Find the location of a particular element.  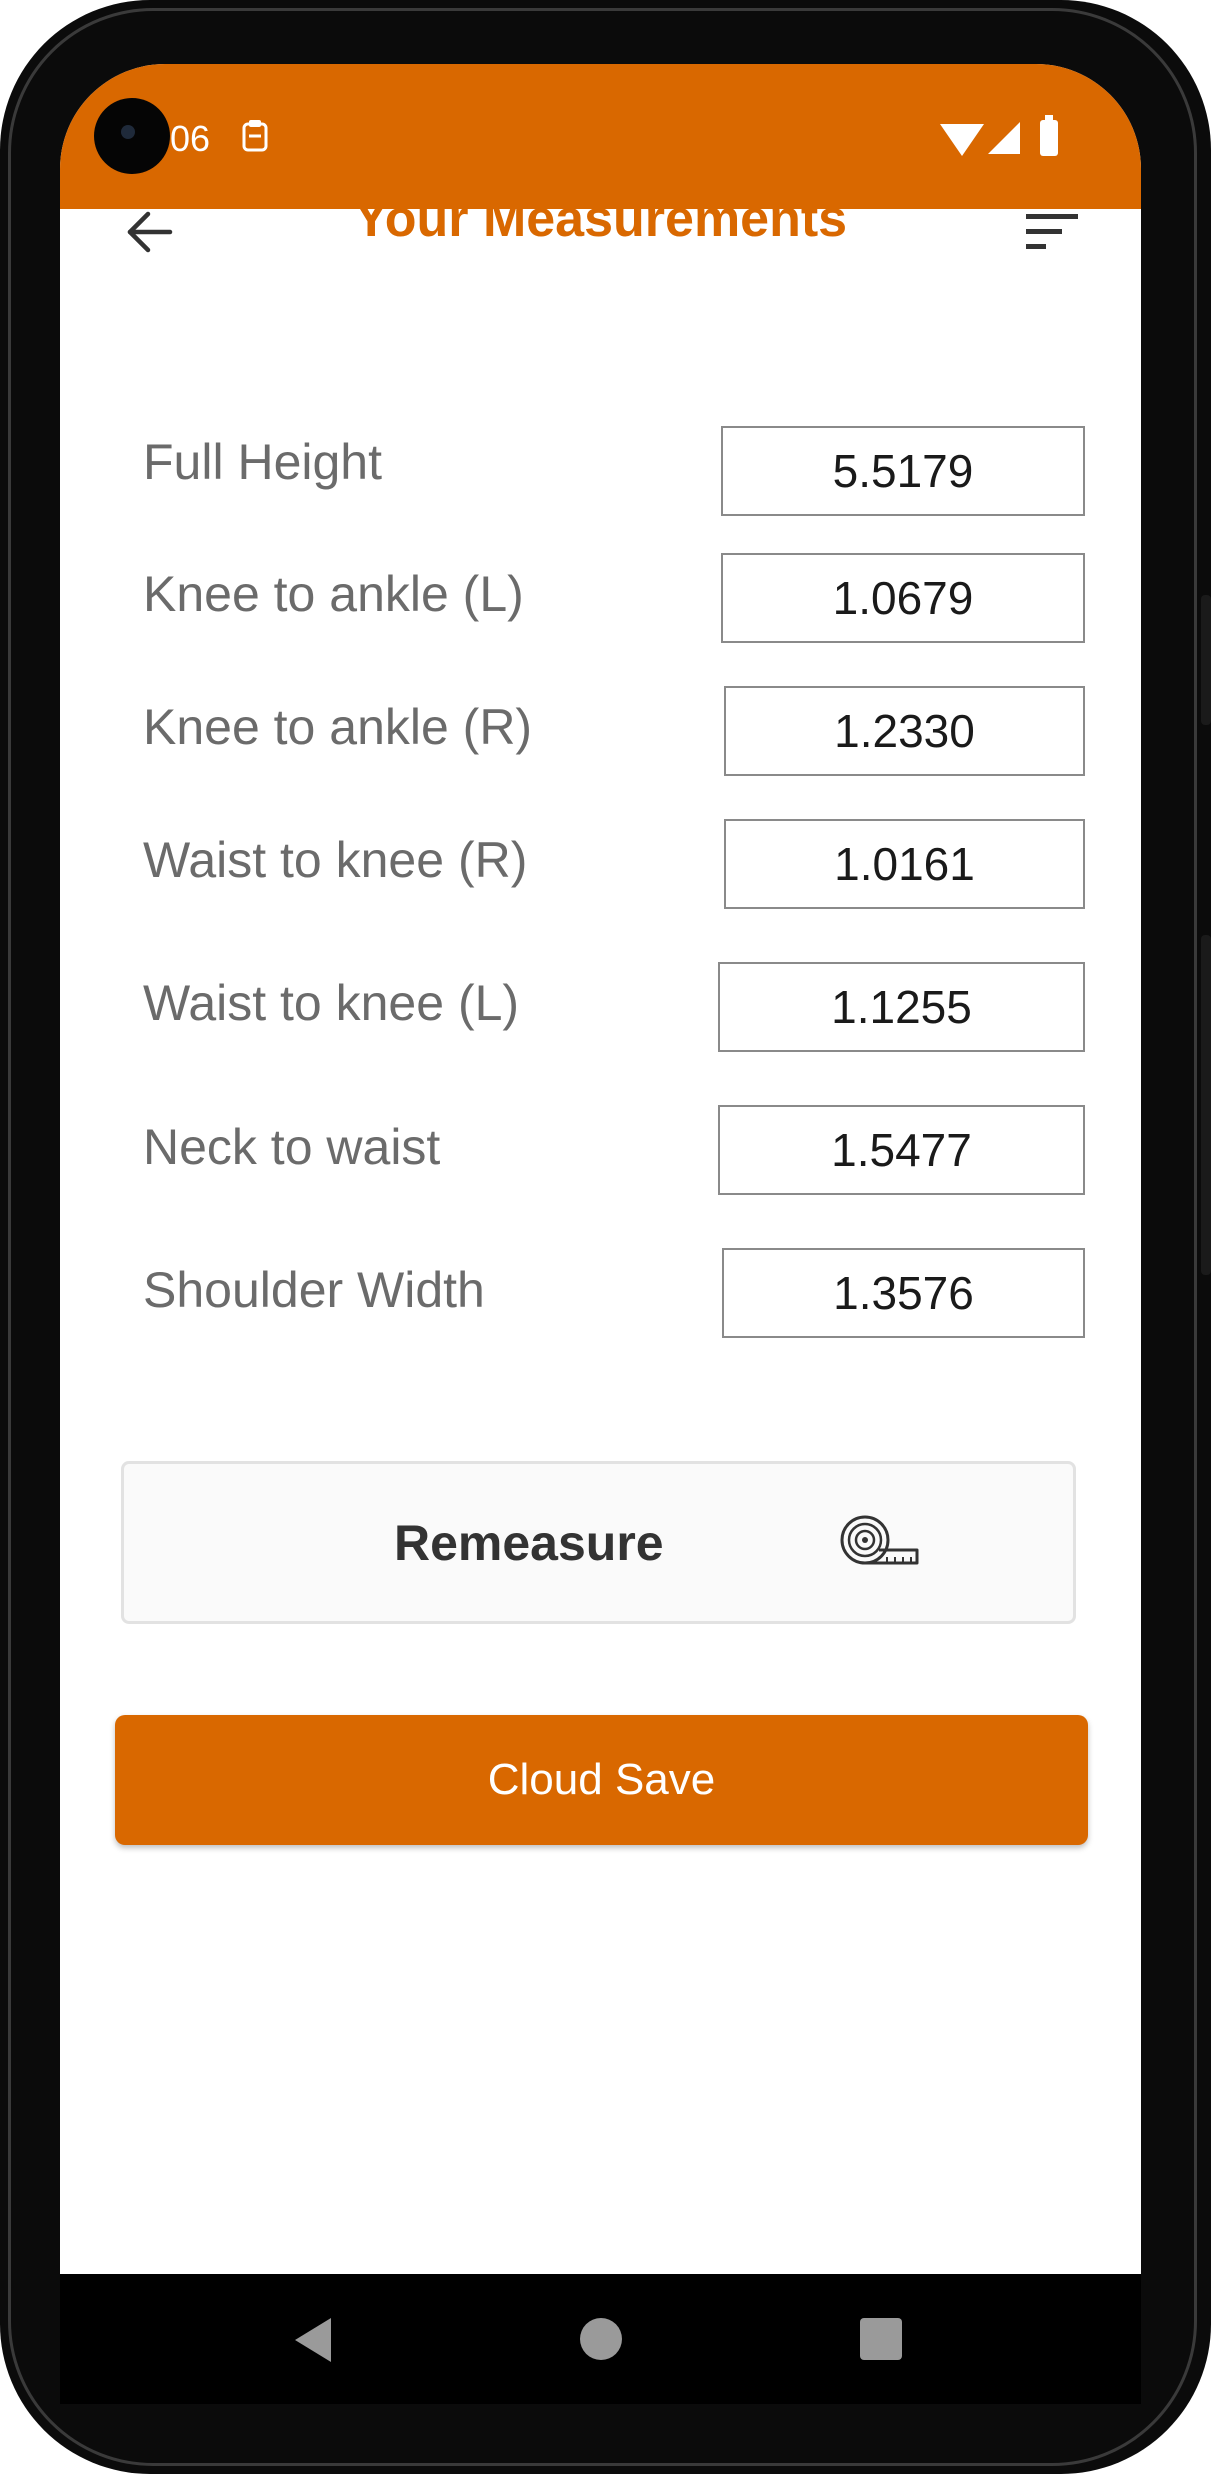

nav-recents-icon is located at coordinates (881, 2339).